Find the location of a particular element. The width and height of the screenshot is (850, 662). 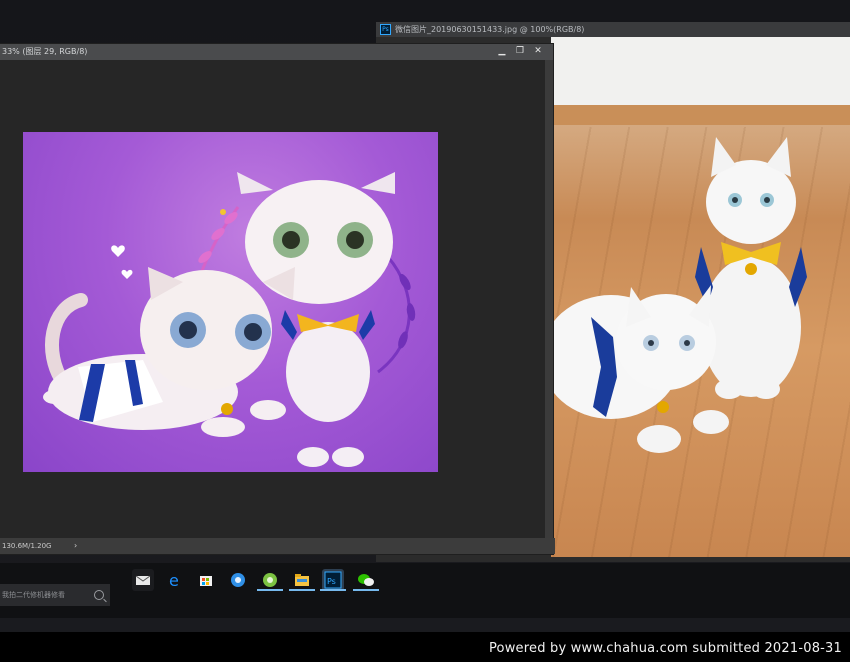

svg-text: Ps is located at coordinates (331, 581).